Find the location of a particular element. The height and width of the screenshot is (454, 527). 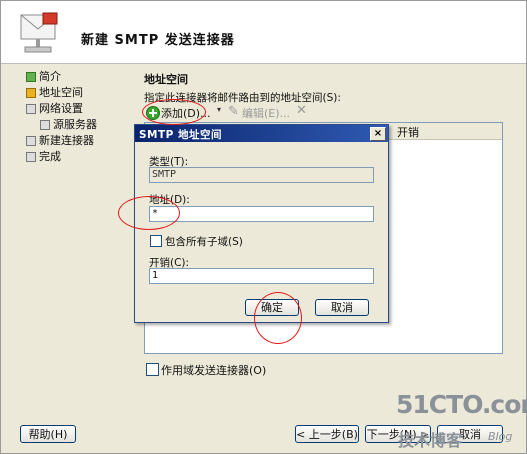

nav-step-complete: 完成 is located at coordinates (73, 157).